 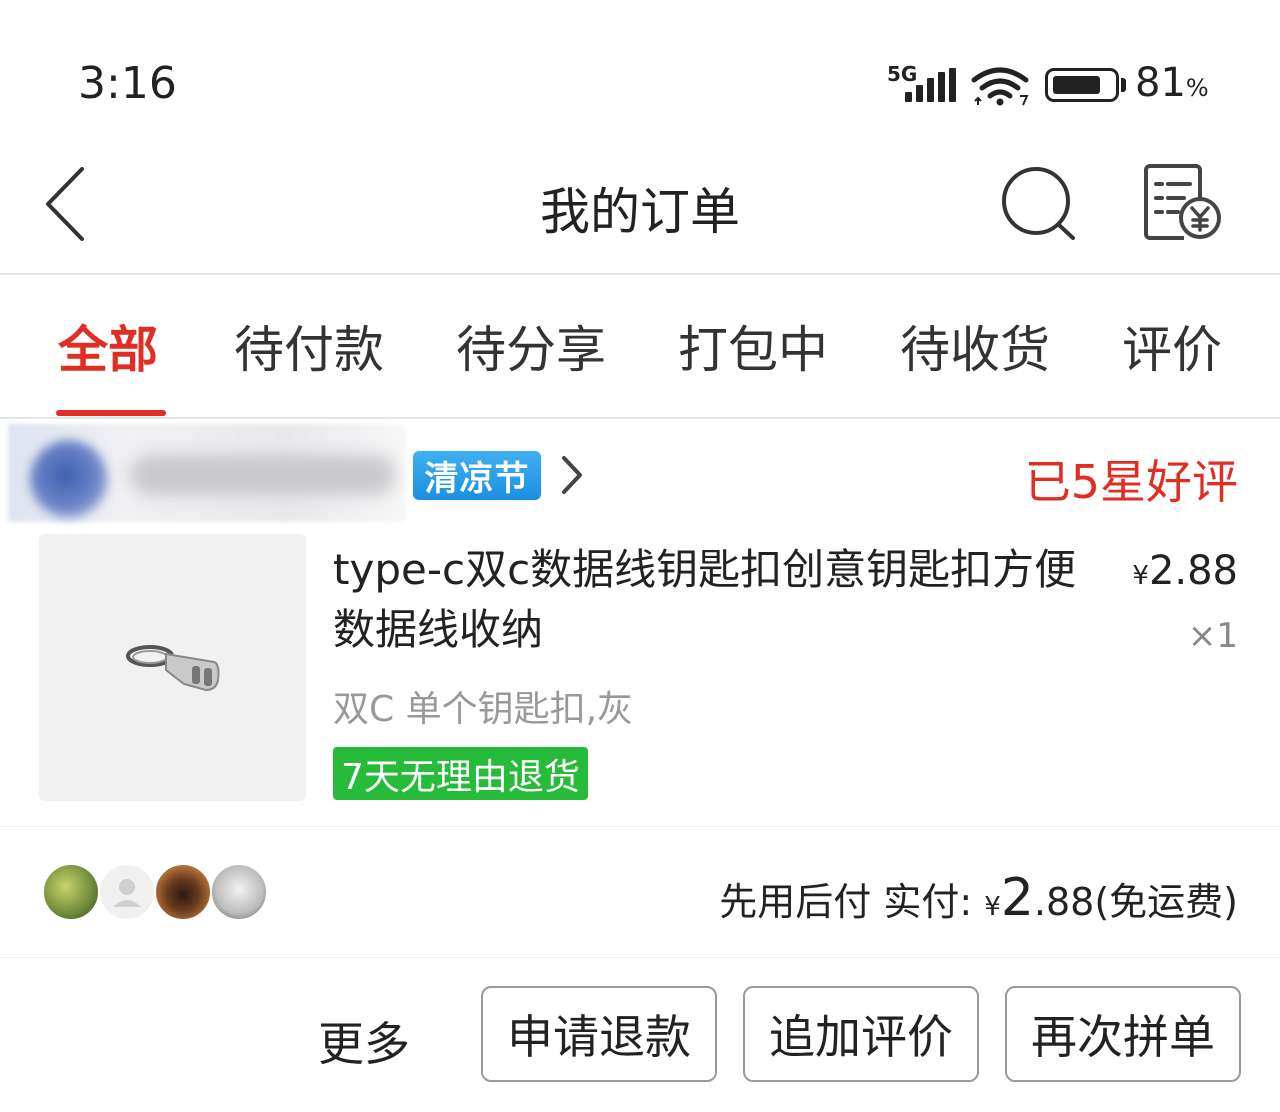 What do you see at coordinates (1040, 205) in the screenshot?
I see `search-icon` at bounding box center [1040, 205].